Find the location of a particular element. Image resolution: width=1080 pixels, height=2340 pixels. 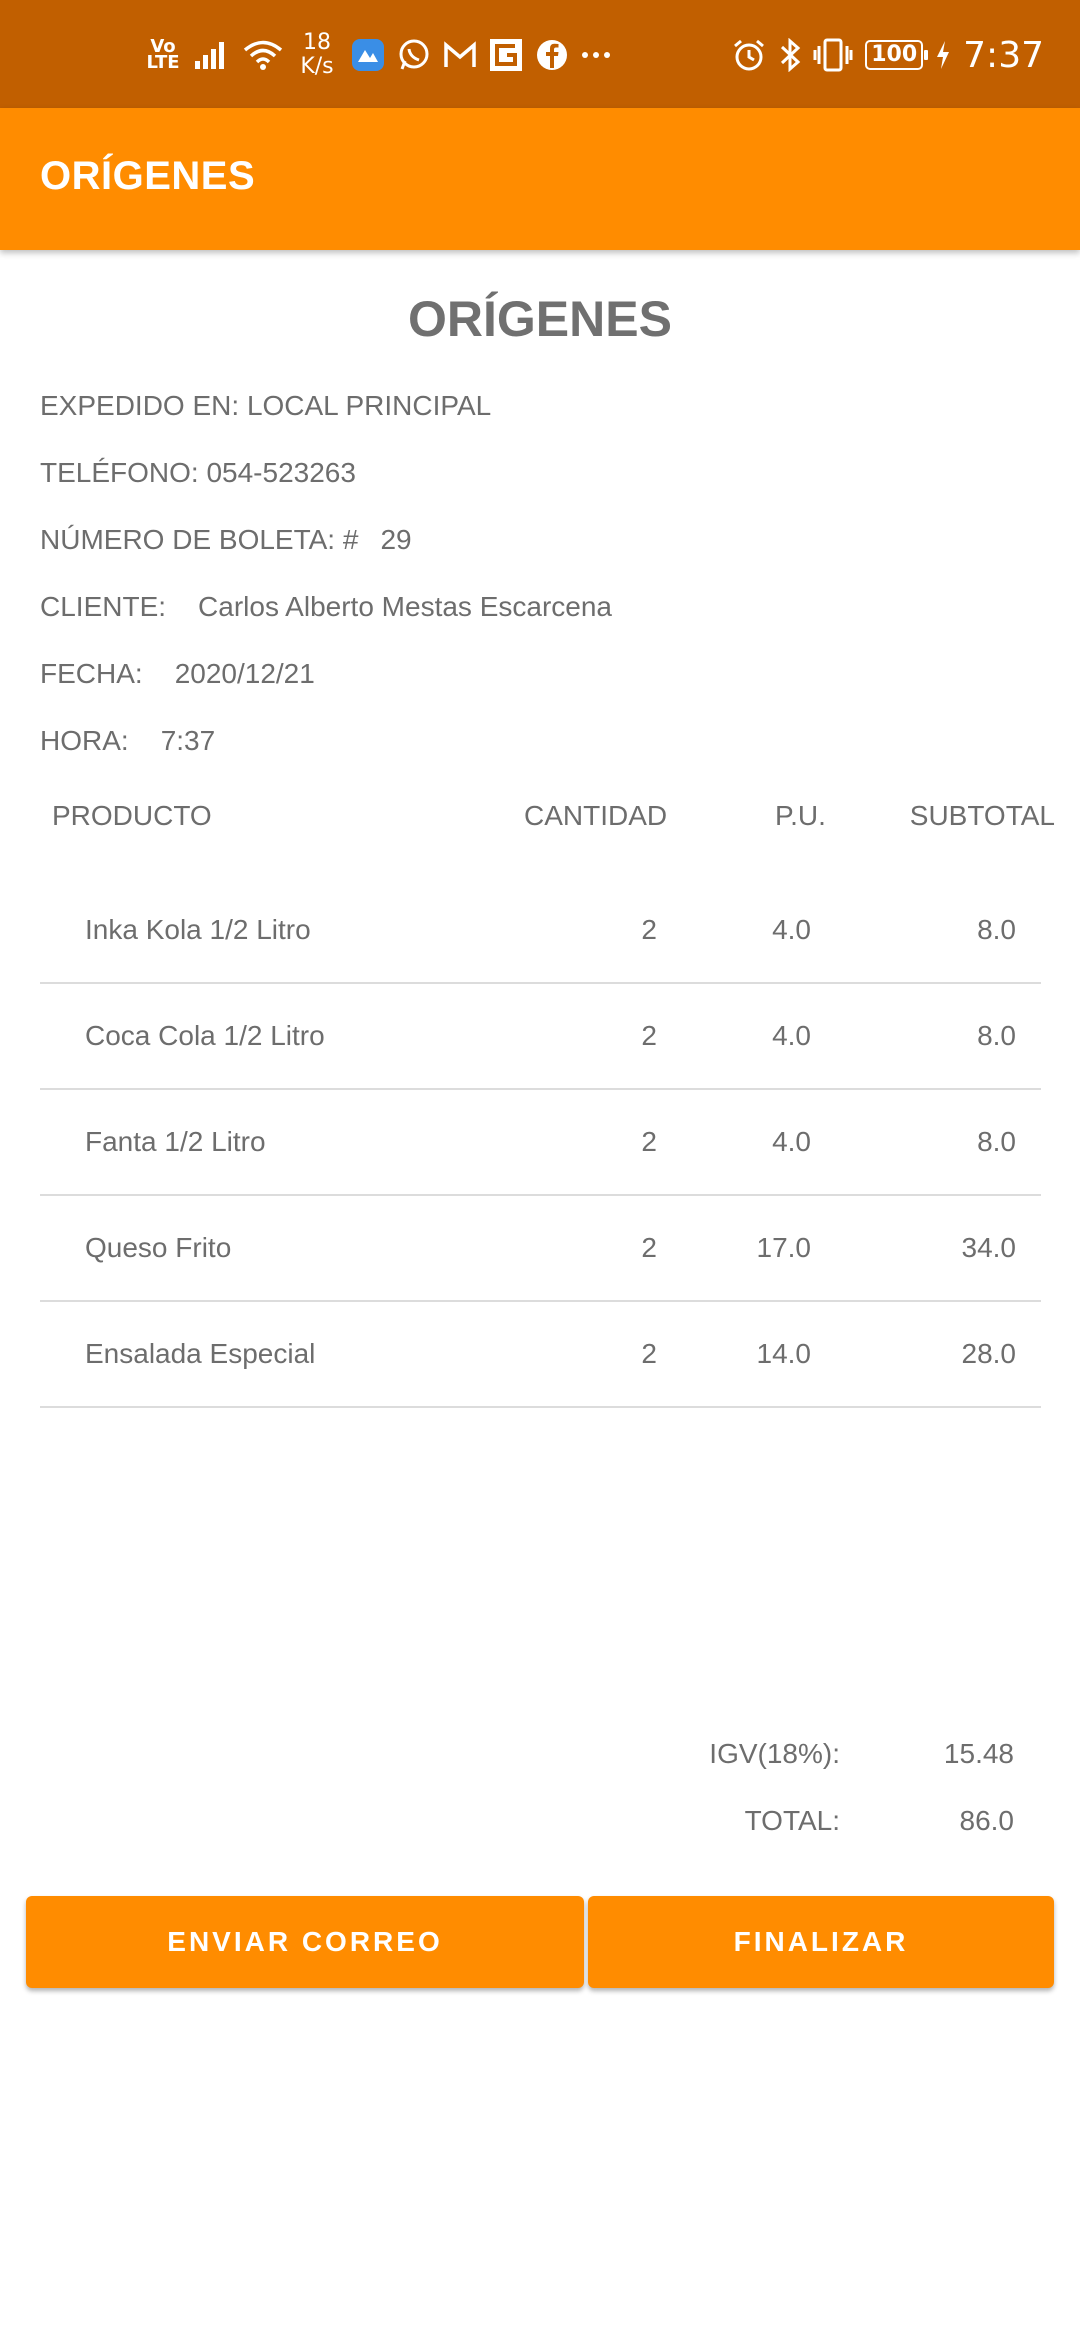

ticket-number-line: NÚMERO DE BOLETA: # 29 is located at coordinates (226, 540).